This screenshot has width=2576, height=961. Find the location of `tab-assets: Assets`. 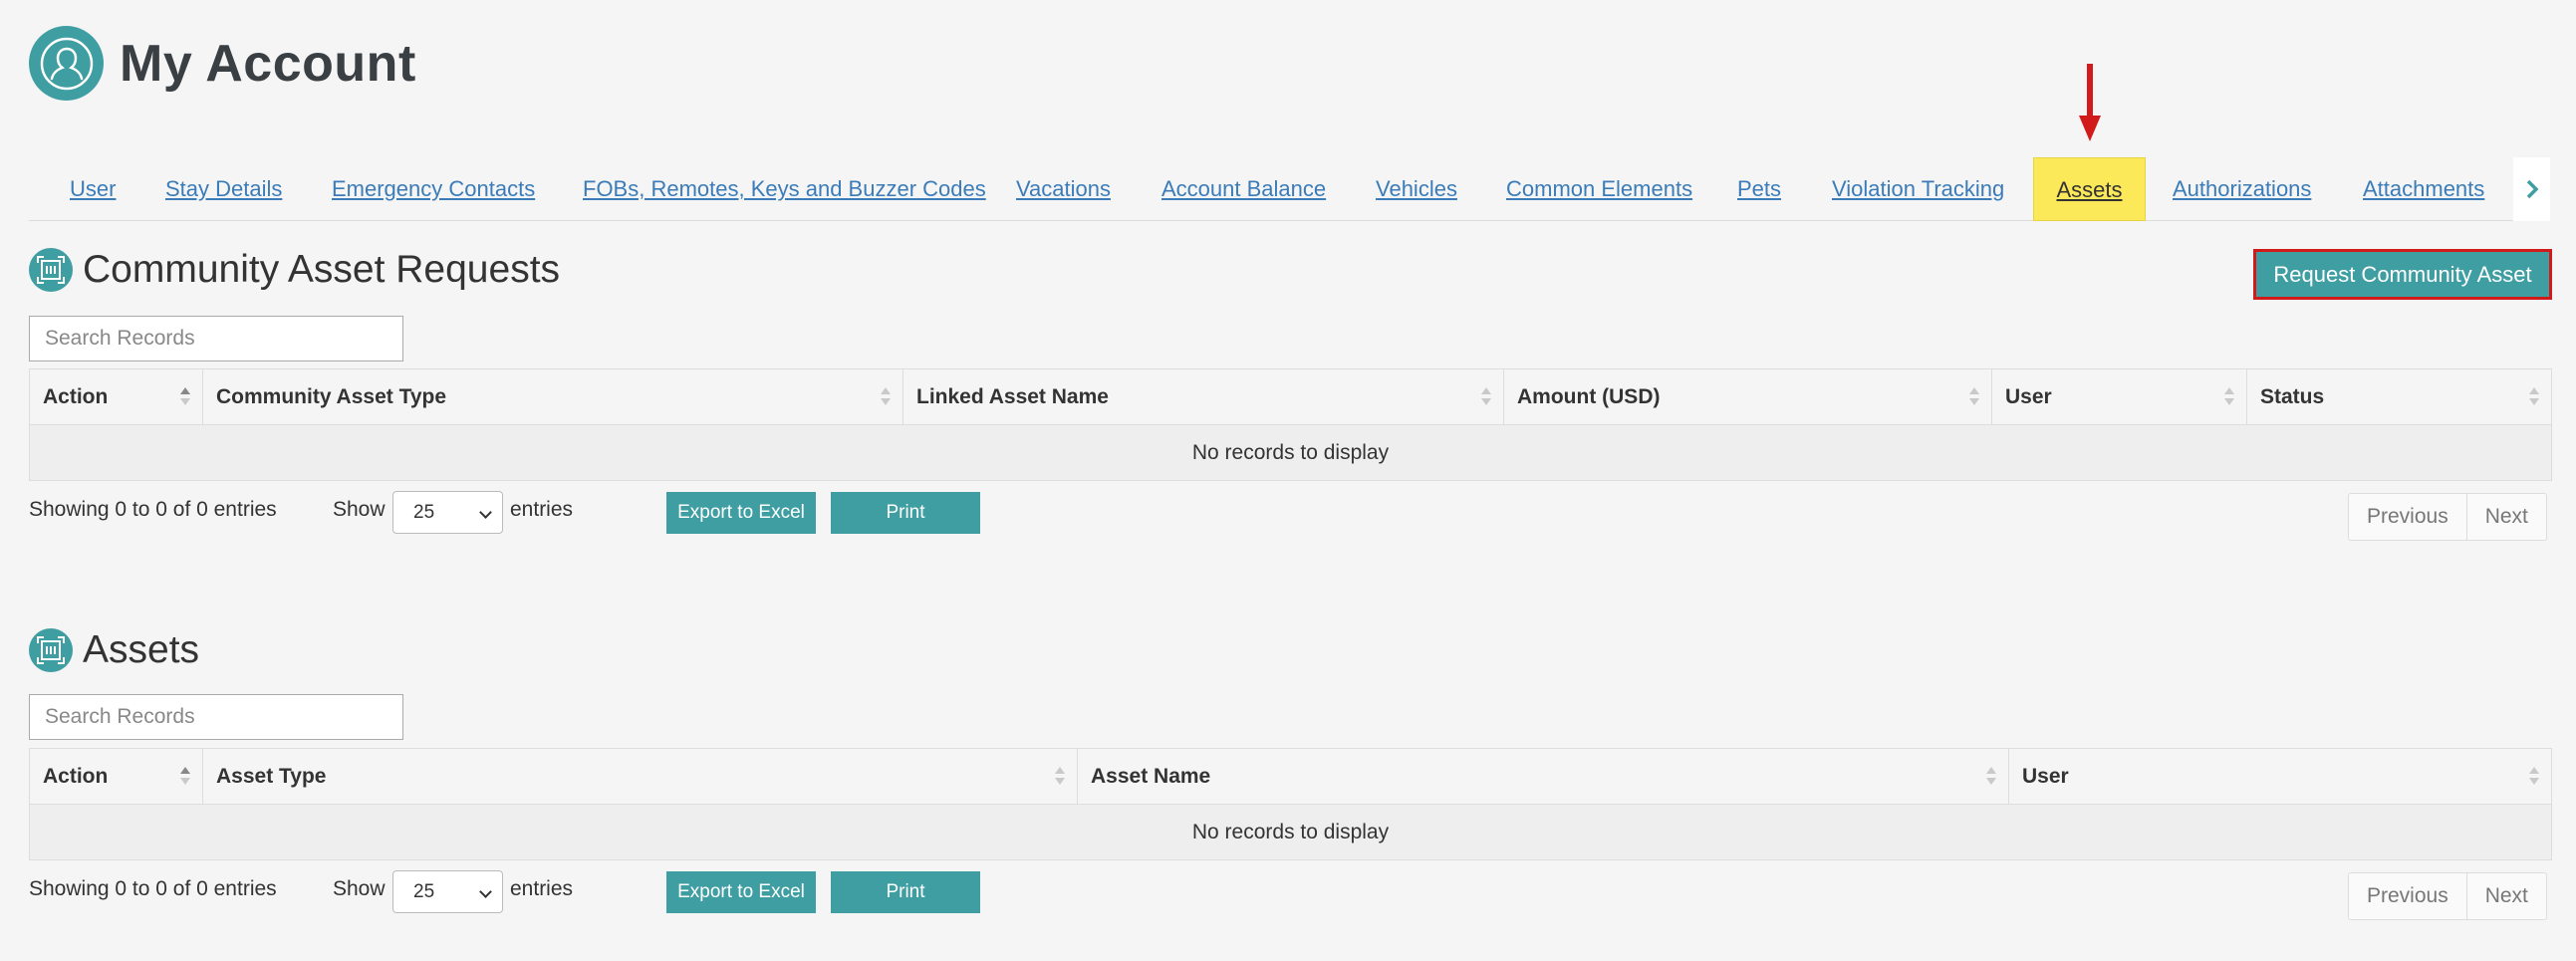

tab-assets: Assets is located at coordinates (2089, 189).